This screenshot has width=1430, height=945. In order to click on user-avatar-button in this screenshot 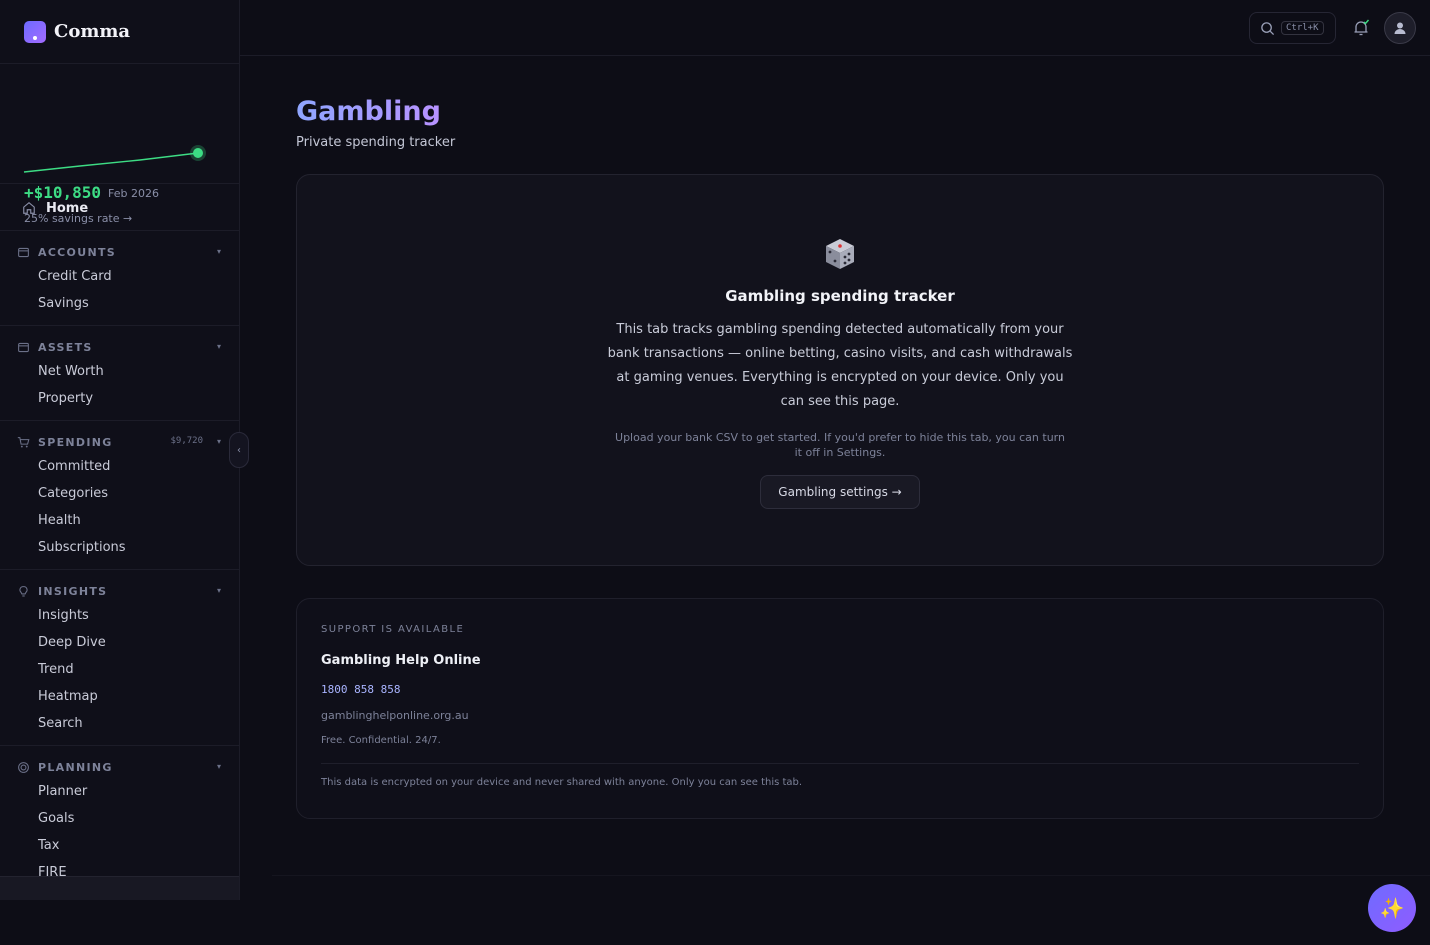, I will do `click(1400, 28)`.